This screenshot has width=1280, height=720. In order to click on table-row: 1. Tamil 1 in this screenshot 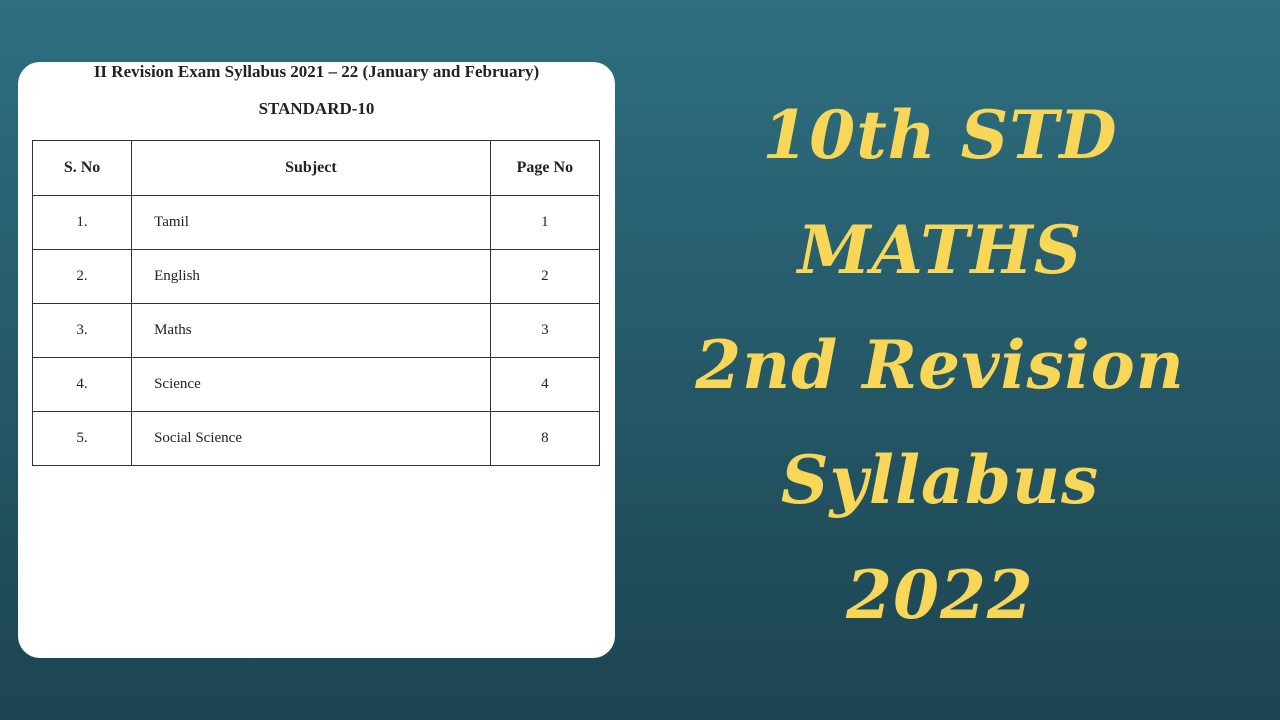, I will do `click(316, 222)`.